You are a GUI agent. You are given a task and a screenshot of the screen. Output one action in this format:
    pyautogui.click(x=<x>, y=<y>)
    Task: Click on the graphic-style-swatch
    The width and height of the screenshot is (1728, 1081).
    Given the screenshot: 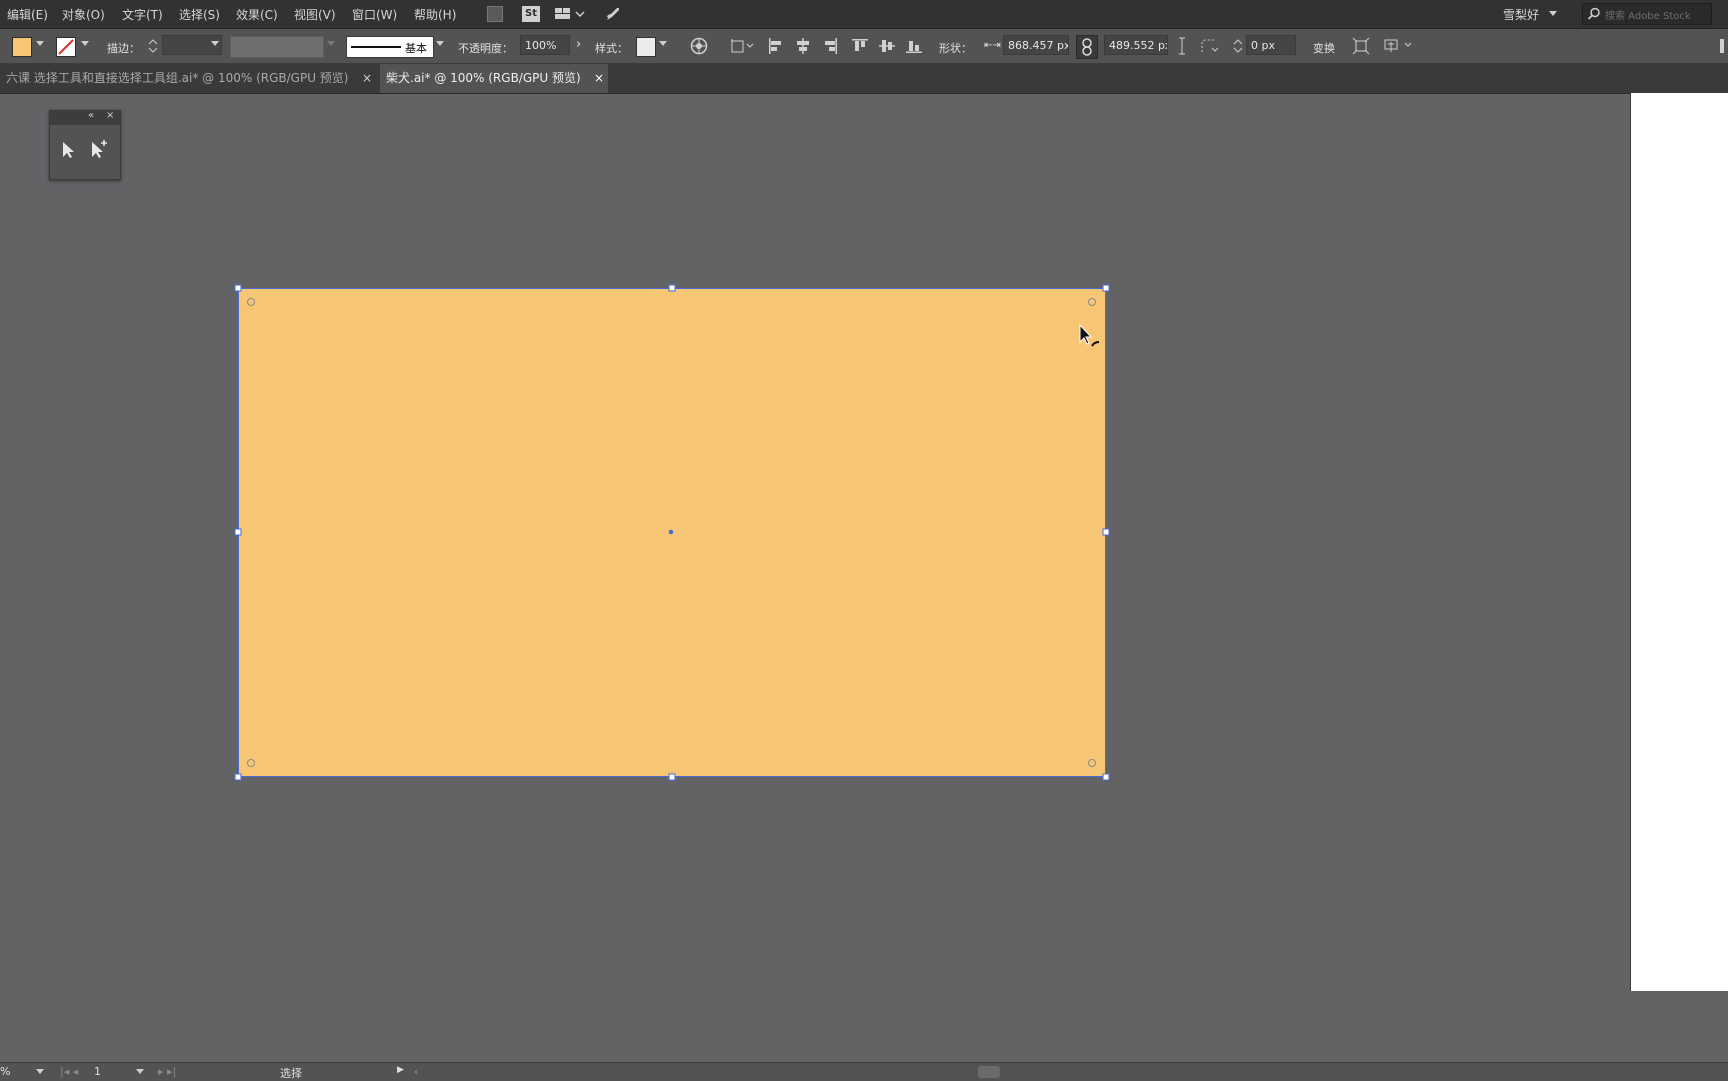 What is the action you would take?
    pyautogui.click(x=646, y=47)
    